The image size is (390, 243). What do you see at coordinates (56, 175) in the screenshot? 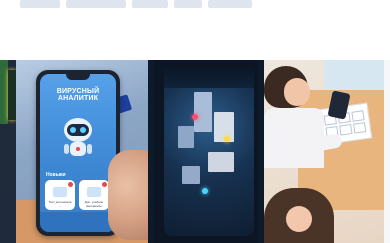
I see `section-title: Новыки` at bounding box center [56, 175].